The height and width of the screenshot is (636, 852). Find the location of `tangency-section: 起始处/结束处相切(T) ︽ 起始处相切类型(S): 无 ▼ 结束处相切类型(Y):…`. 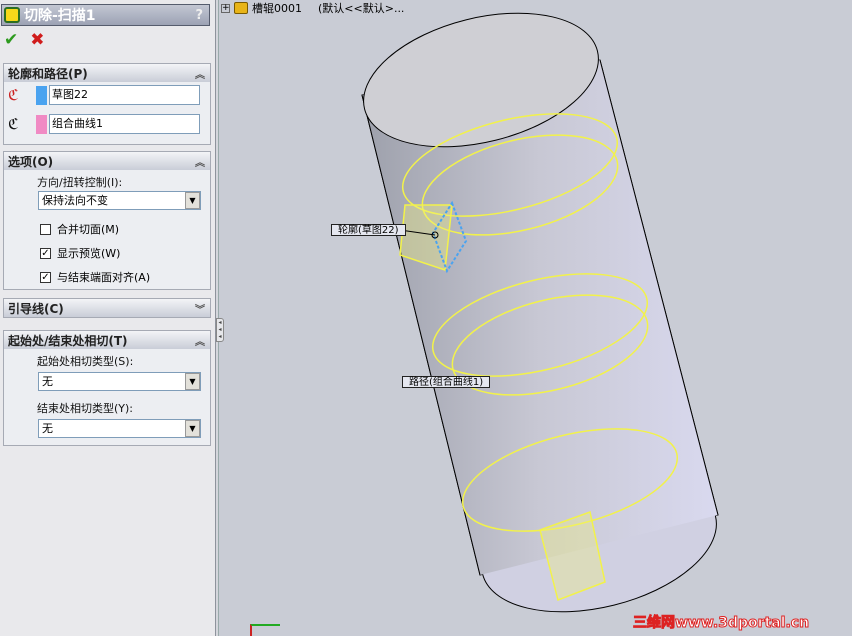

tangency-section: 起始处/结束处相切(T) ︽ 起始处相切类型(S): 无 ▼ 结束处相切类型(Y):… is located at coordinates (107, 388).